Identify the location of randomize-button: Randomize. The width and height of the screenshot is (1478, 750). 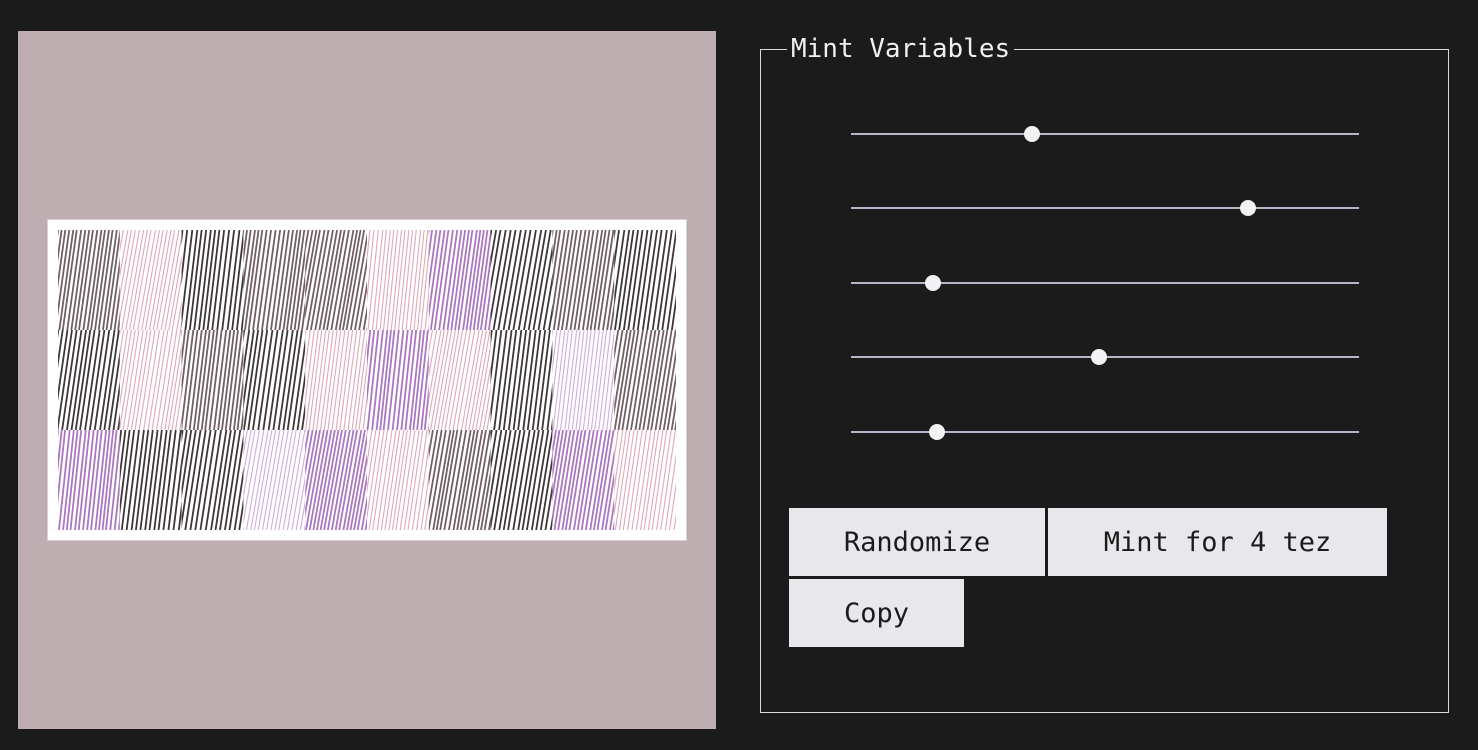
(917, 542).